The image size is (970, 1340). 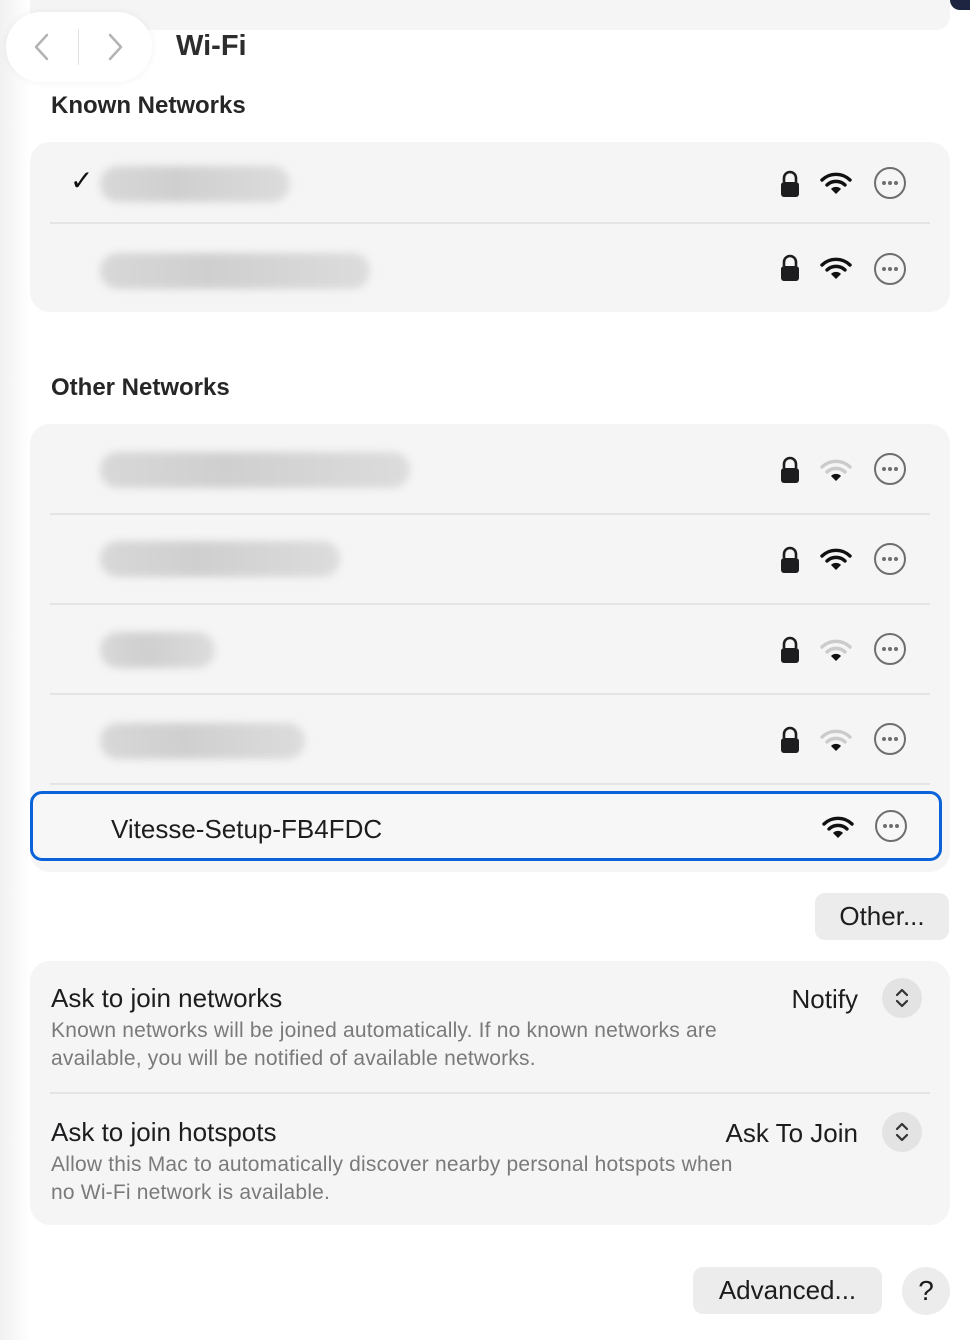 I want to click on known-networks-list: ✓, so click(x=490, y=227).